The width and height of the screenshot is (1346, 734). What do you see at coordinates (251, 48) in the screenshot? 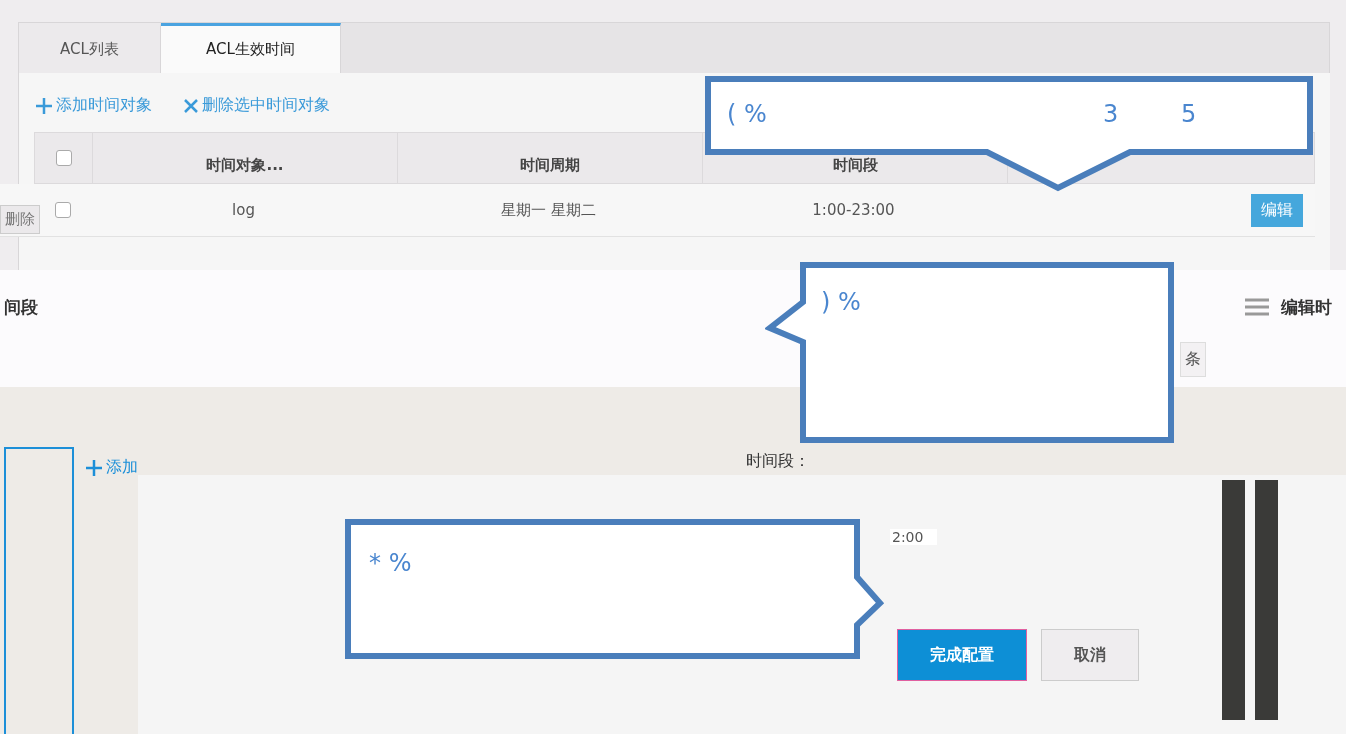
I see `tab: ACL生效时间` at bounding box center [251, 48].